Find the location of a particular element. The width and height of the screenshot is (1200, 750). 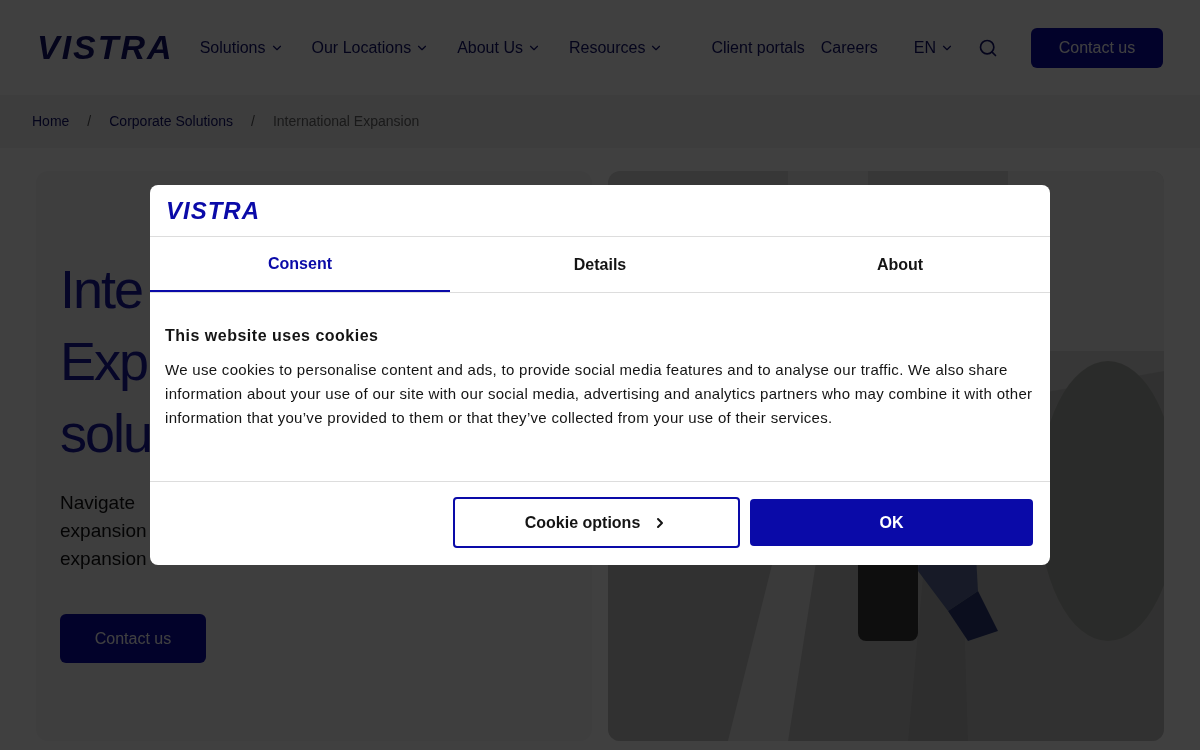

dialog-tab: Consent is located at coordinates (300, 264).